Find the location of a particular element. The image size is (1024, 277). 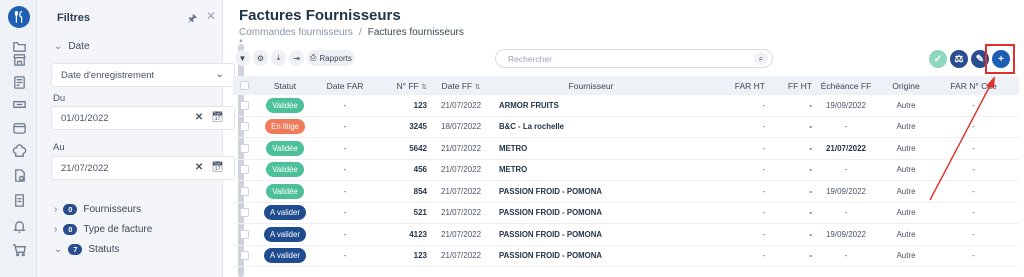

status-cell: En litige is located at coordinates (285, 127).